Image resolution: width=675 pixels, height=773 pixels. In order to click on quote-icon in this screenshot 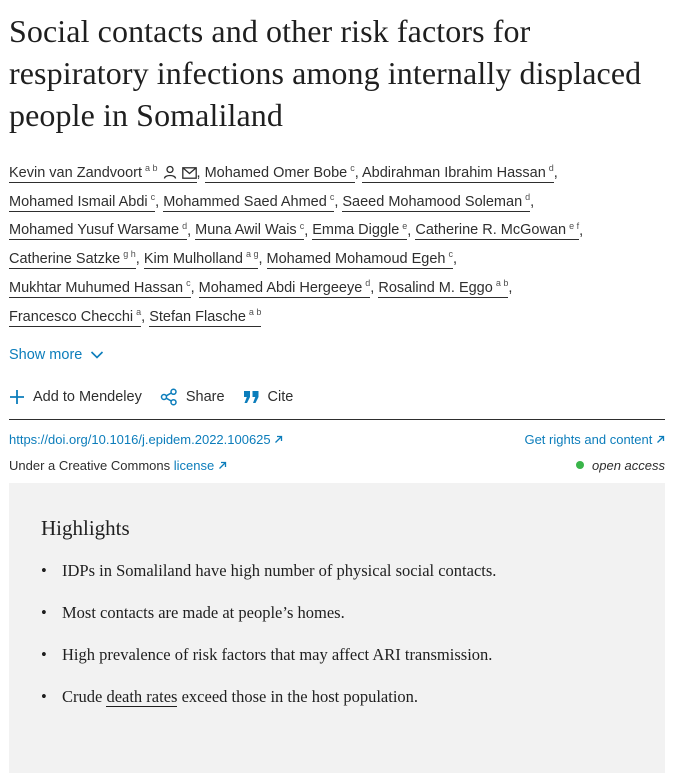, I will do `click(251, 396)`.